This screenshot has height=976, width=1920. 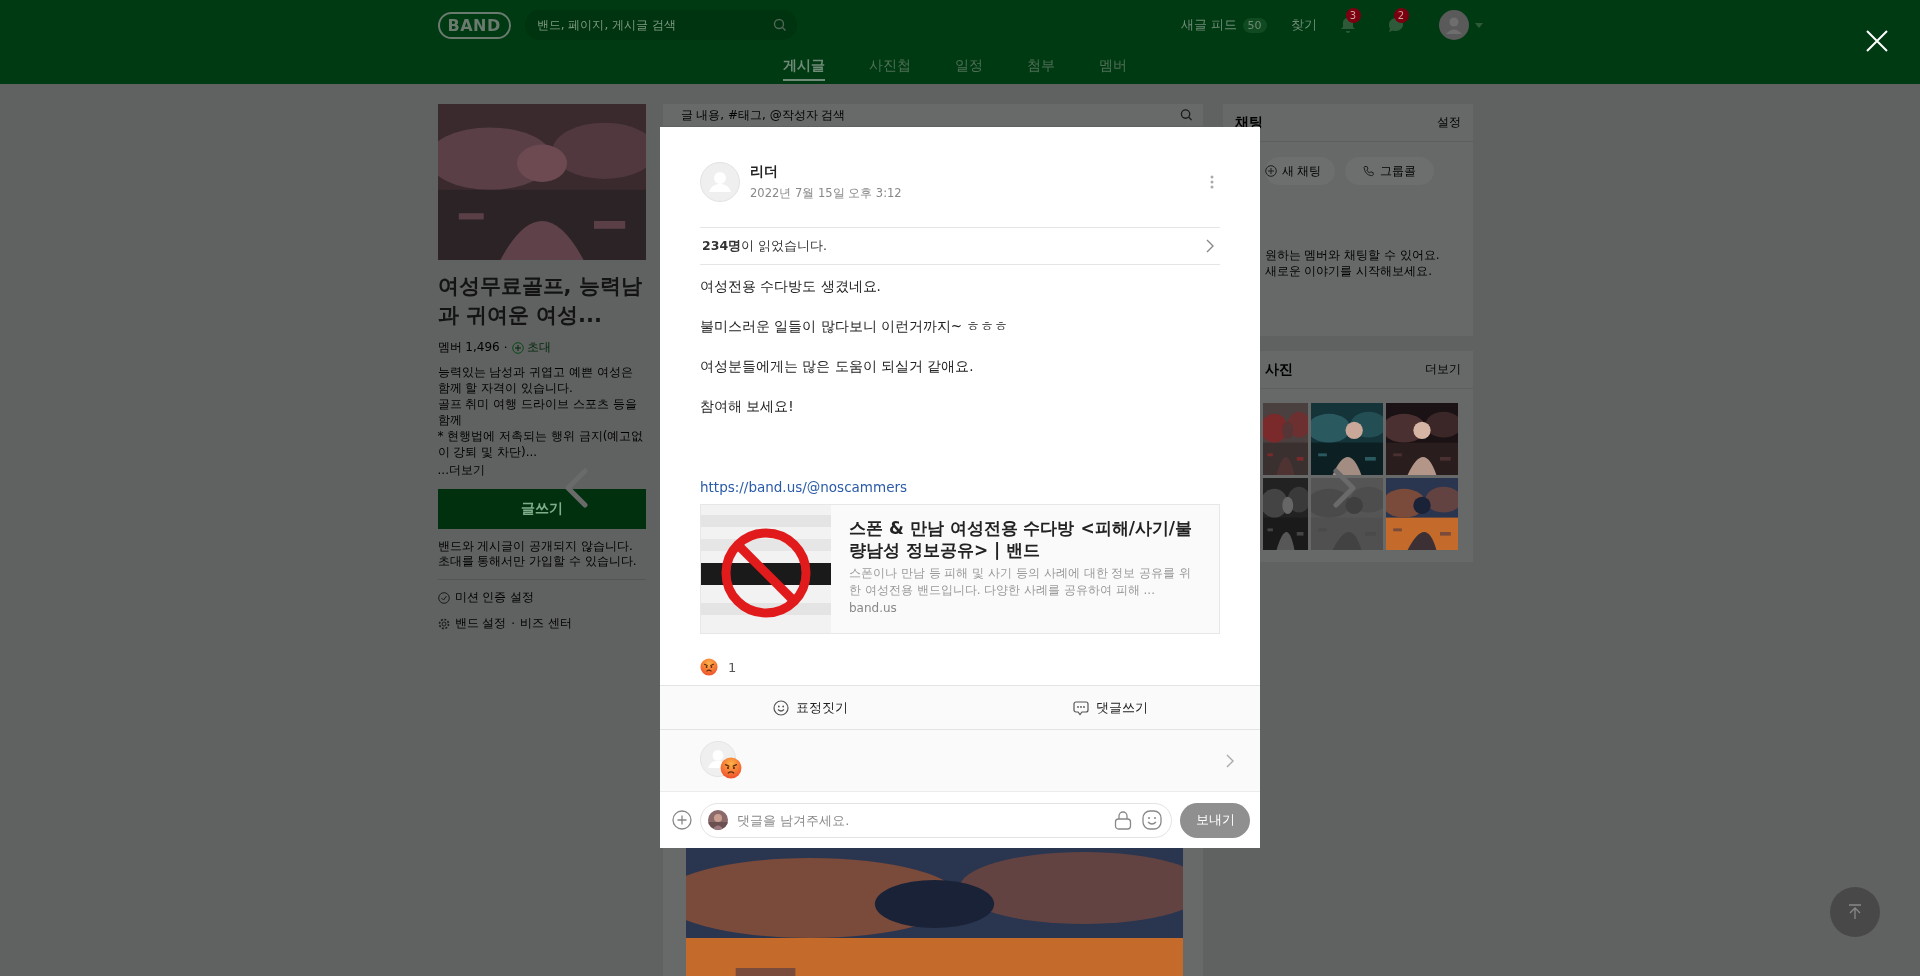 What do you see at coordinates (1254, 25) in the screenshot?
I see `feed-count: 50` at bounding box center [1254, 25].